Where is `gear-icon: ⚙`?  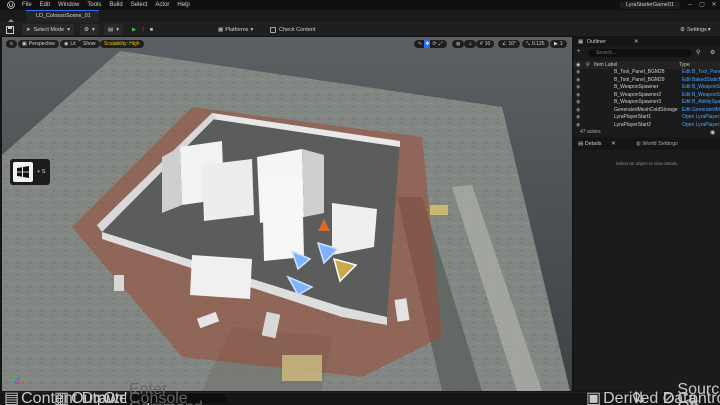 gear-icon: ⚙ is located at coordinates (712, 52).